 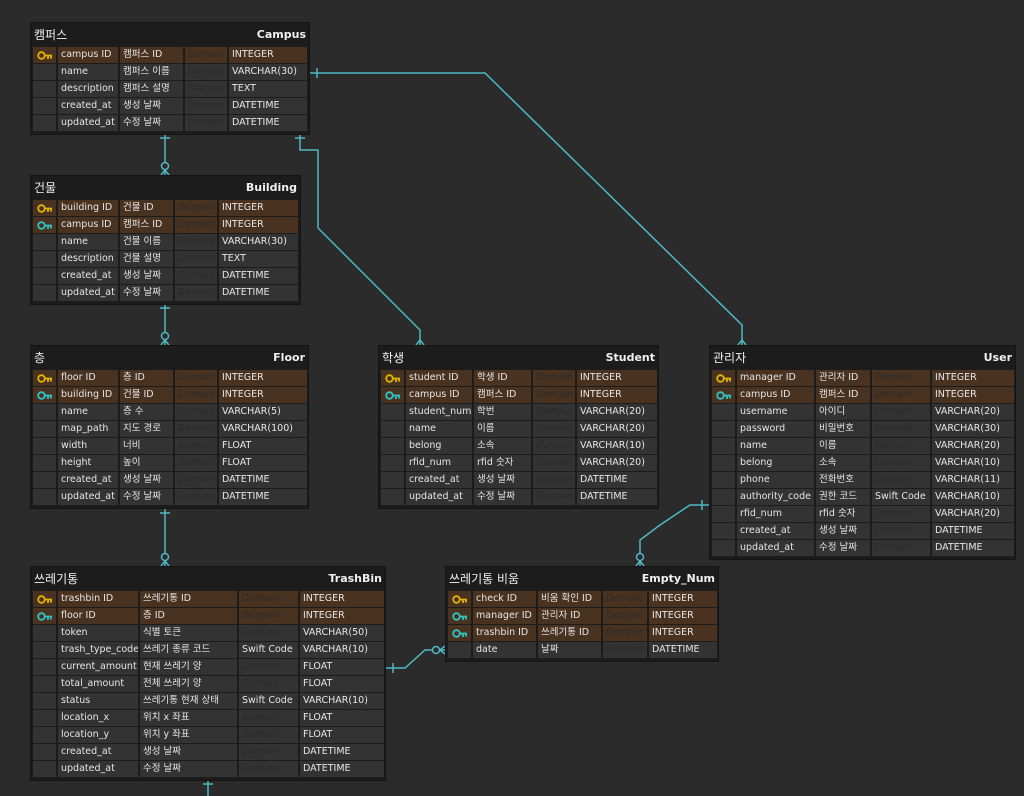 What do you see at coordinates (672, 533) in the screenshot?
I see `link-user-emptynum` at bounding box center [672, 533].